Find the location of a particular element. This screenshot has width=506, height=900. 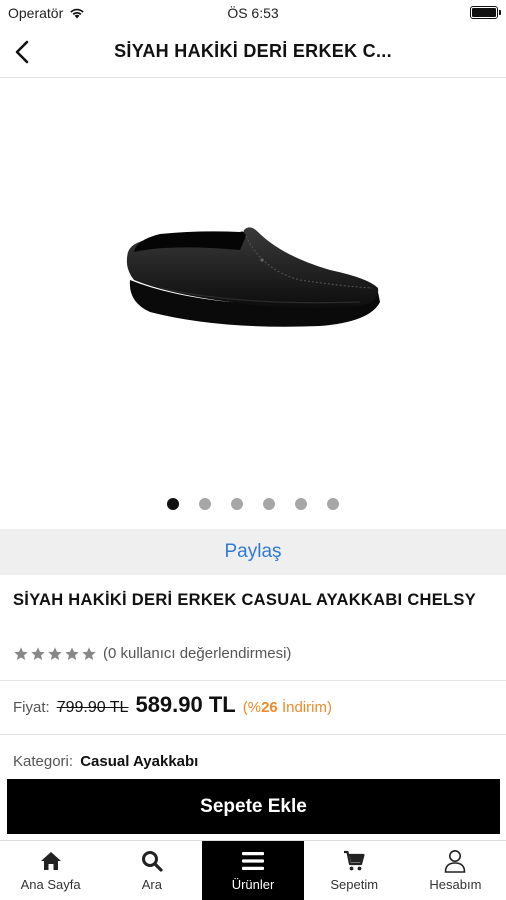

rating-row: (0 kullanıcı değerlendirmesi) is located at coordinates (152, 653).